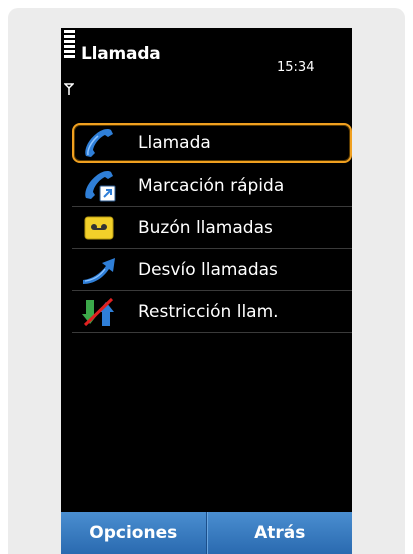 The height and width of the screenshot is (554, 413). Describe the element at coordinates (98, 312) in the screenshot. I see `call-barring-icon` at that location.